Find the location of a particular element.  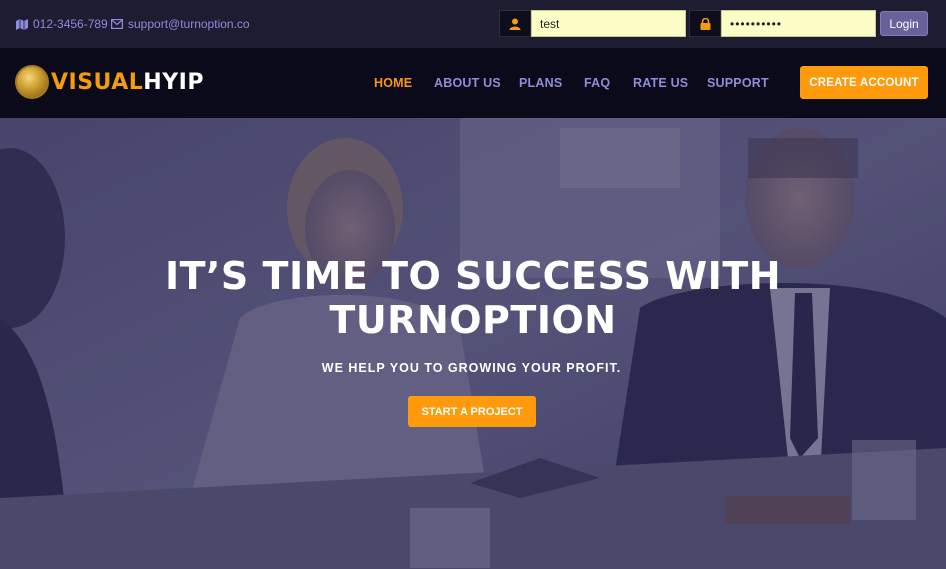

user-icon is located at coordinates (515, 23).